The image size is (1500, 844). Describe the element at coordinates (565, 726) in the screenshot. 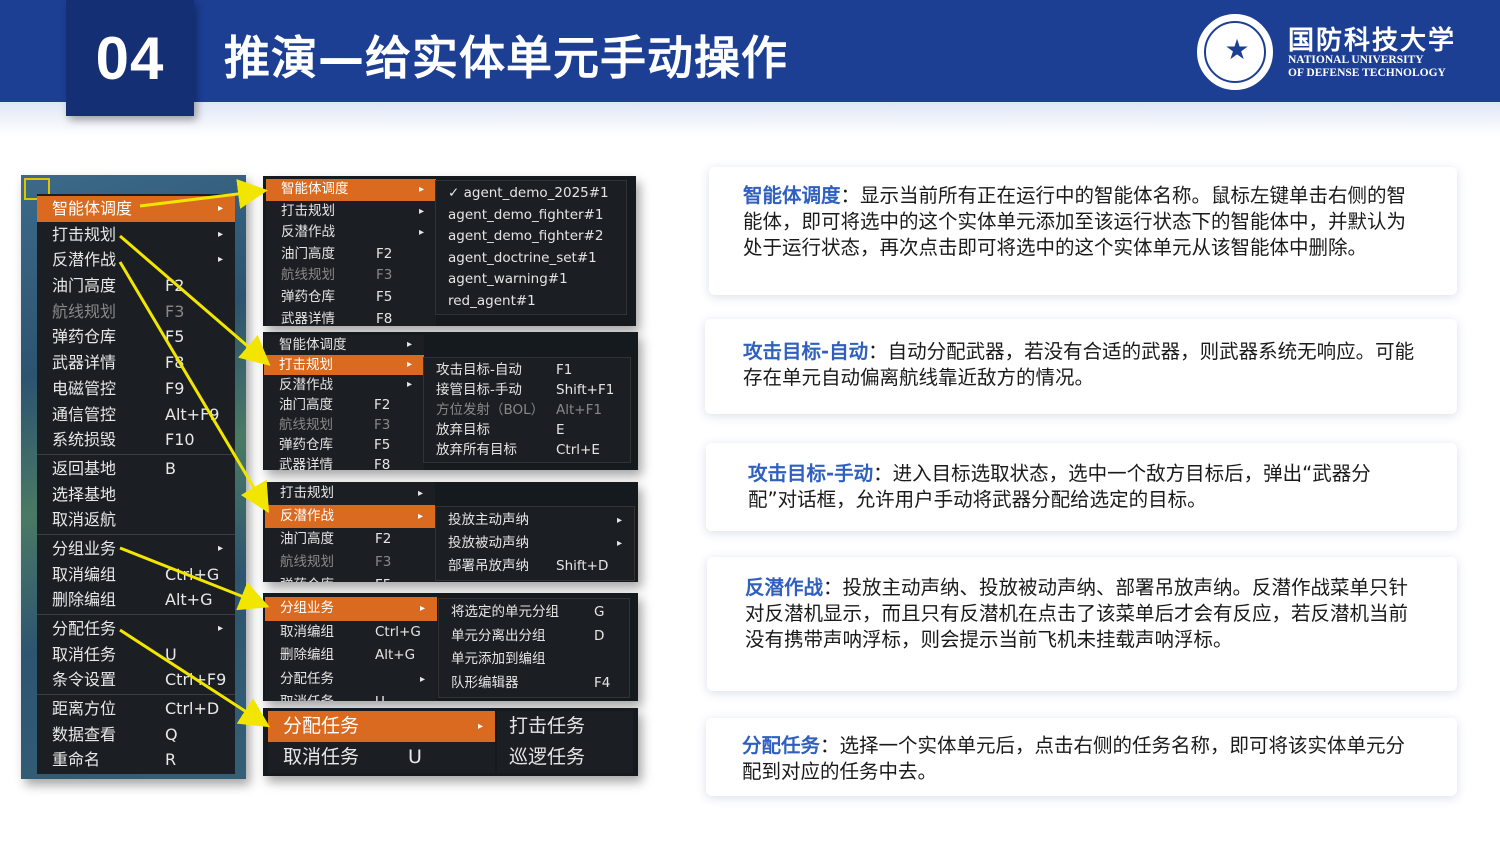

I see `menu-item: 打击任务` at that location.